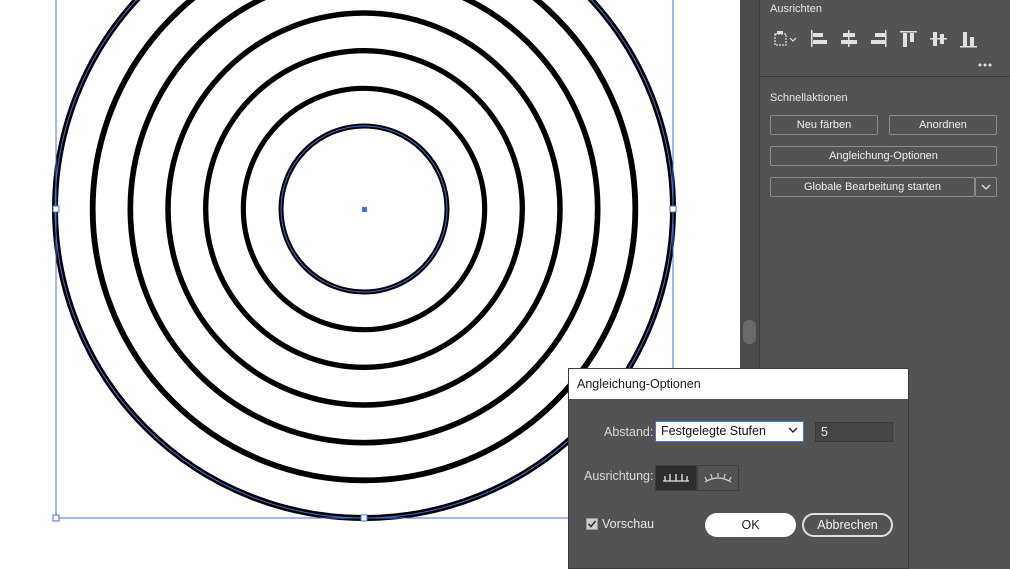 The width and height of the screenshot is (1010, 569). I want to click on blend-options-button: Angleichung-Optionen, so click(883, 156).